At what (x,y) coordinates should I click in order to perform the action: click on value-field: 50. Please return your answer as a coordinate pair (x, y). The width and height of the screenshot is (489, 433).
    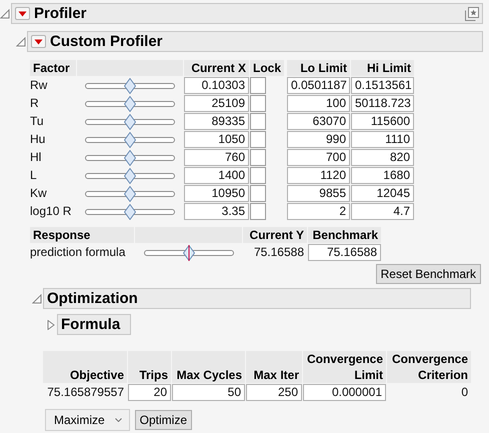
    Looking at the image, I should click on (208, 392).